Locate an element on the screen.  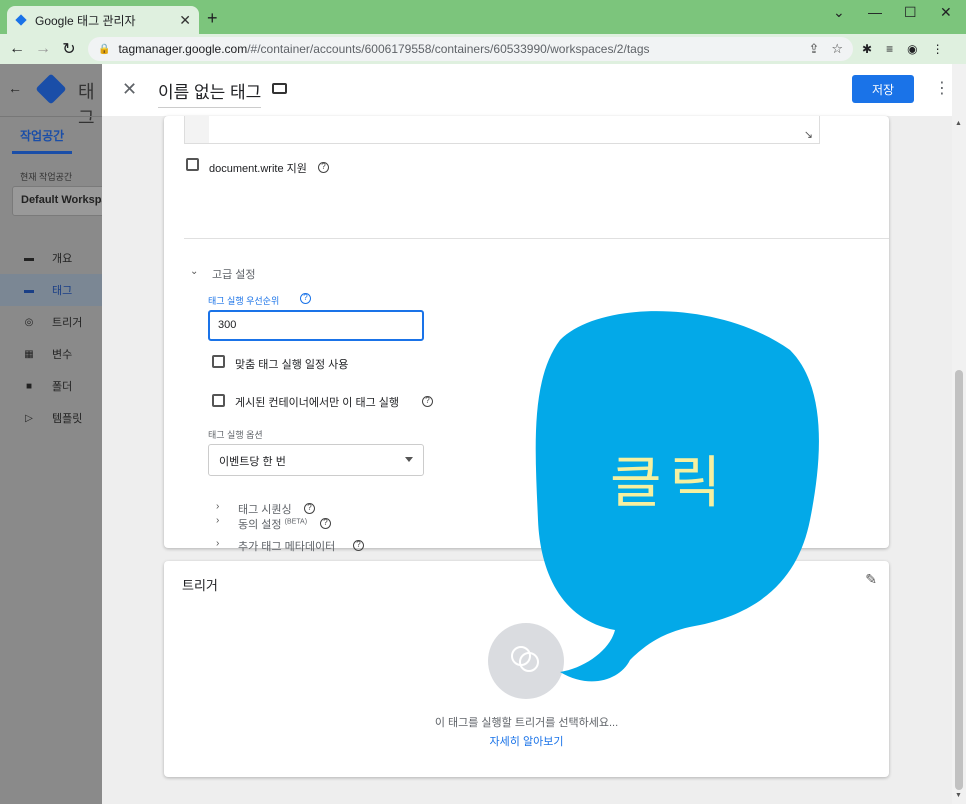
scroll-up-icon: ▲ is located at coordinates (958, 123).